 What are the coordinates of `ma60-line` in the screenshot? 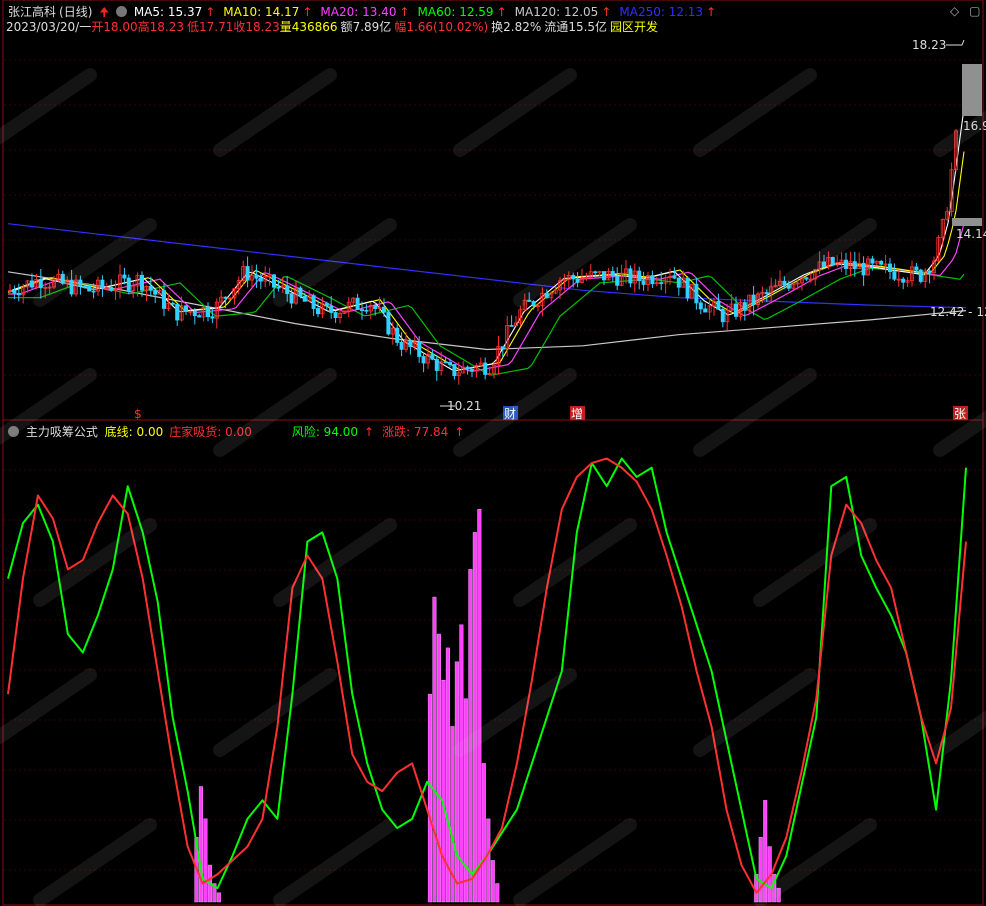 It's located at (486, 321).